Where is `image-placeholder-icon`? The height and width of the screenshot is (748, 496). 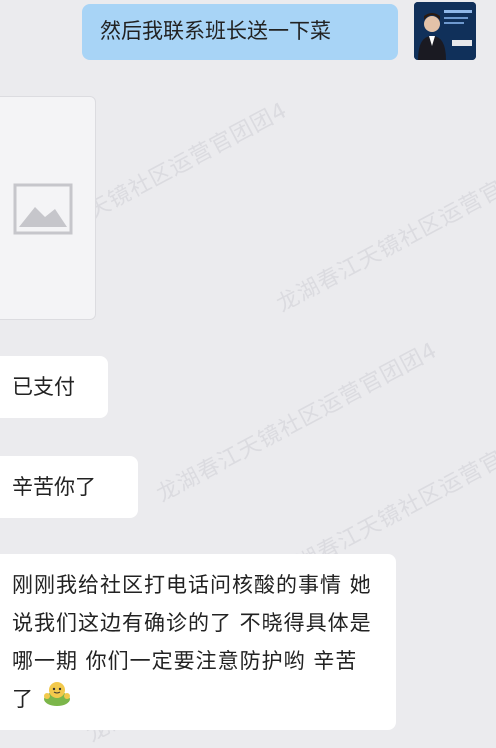 image-placeholder-icon is located at coordinates (43, 209).